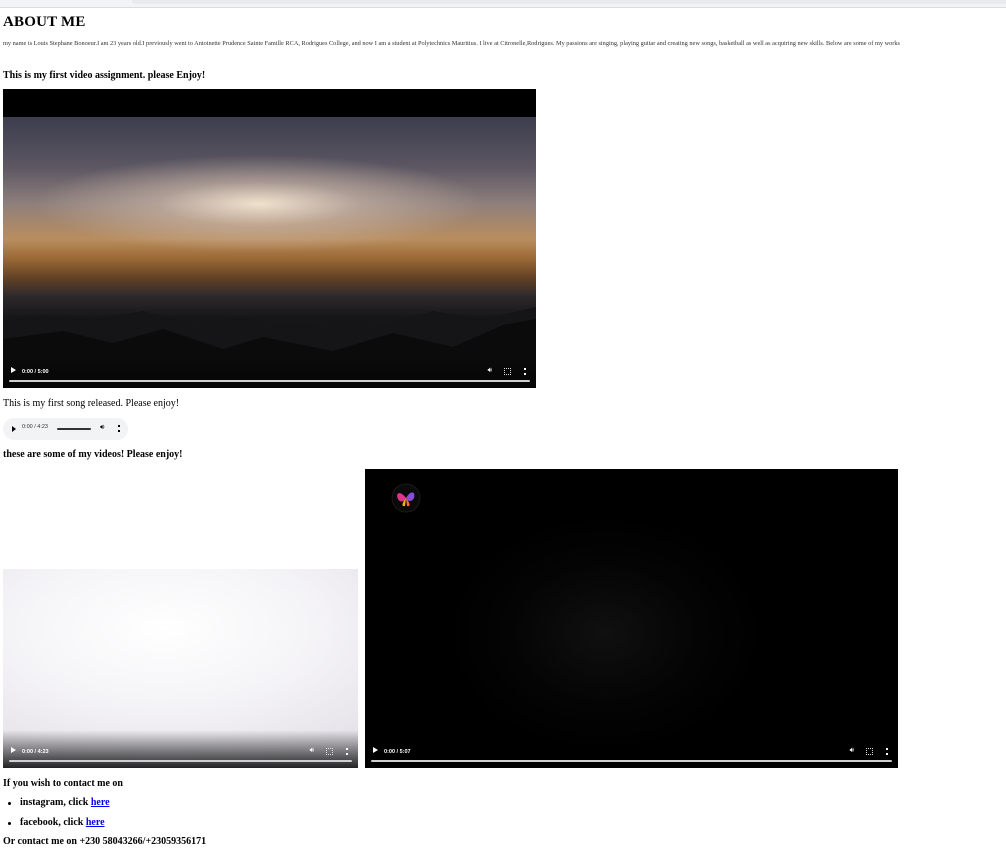 Image resolution: width=1006 pixels, height=858 pixels. What do you see at coordinates (35, 427) in the screenshot?
I see `audio-time: 0:00 / 4:23` at bounding box center [35, 427].